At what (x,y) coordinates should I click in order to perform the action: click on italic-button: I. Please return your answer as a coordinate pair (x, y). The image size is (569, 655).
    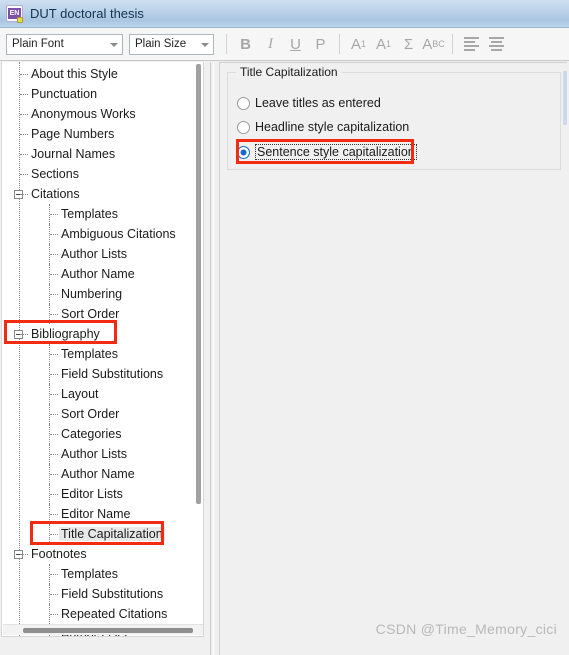
    Looking at the image, I should click on (270, 44).